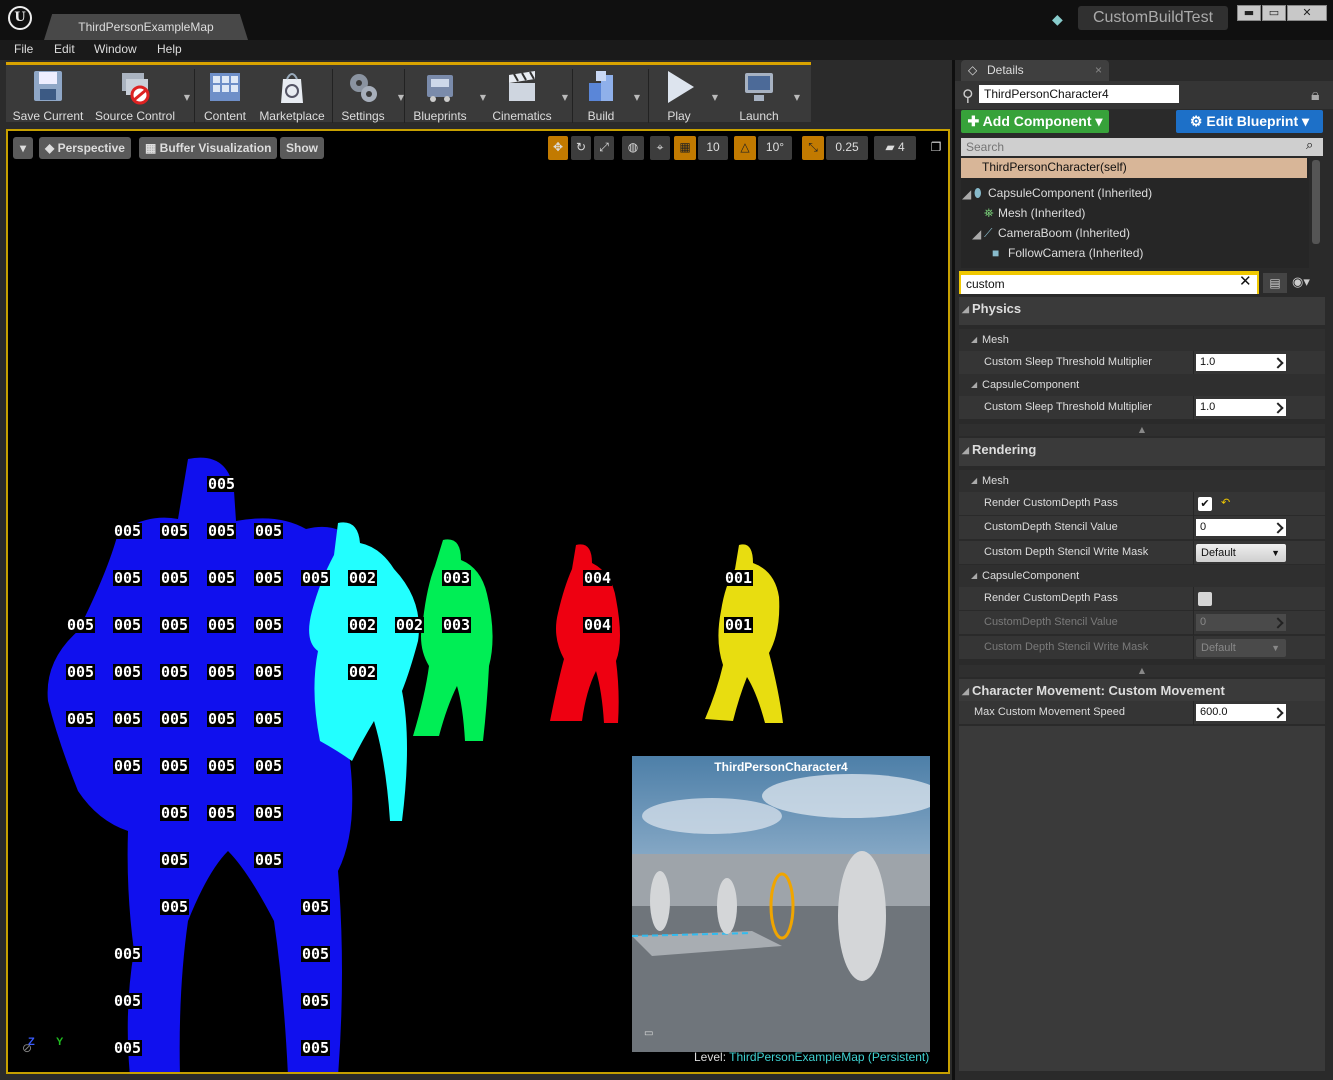 Image resolution: width=1333 pixels, height=1080 pixels. What do you see at coordinates (1225, 502) in the screenshot?
I see `reset-to-default-icon: ↶` at bounding box center [1225, 502].